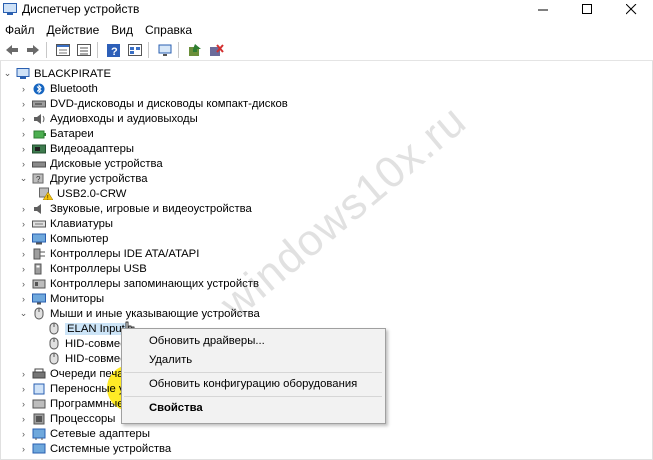 Image resolution: width=653 pixels, height=460 pixels. Describe the element at coordinates (83, 268) in the screenshot. I see `tree-item-usb-controllers: › Контроллеры USB` at that location.